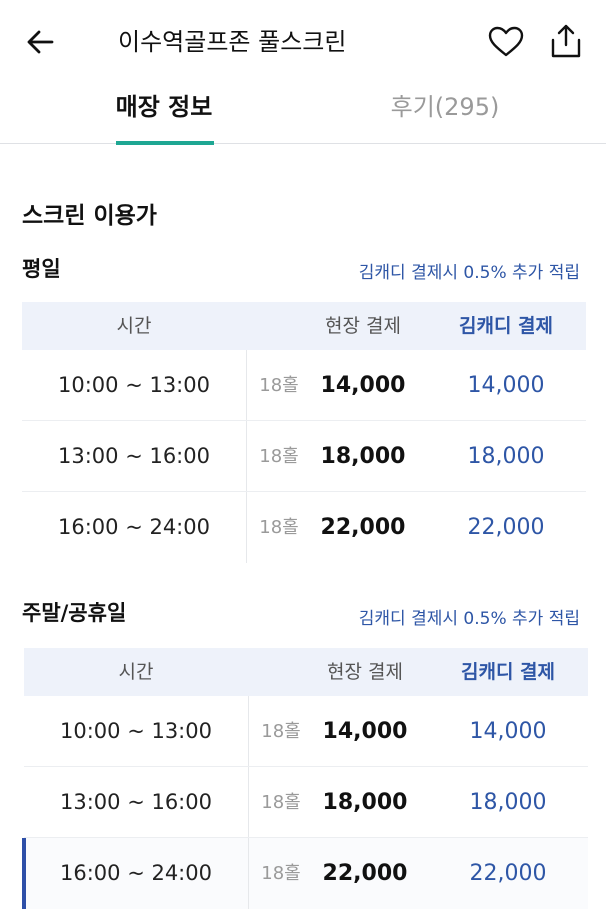 The image size is (606, 924). Describe the element at coordinates (469, 619) in the screenshot. I see `weekend-notice: 김캐디 결제시 0.5% 추가 적립` at that location.